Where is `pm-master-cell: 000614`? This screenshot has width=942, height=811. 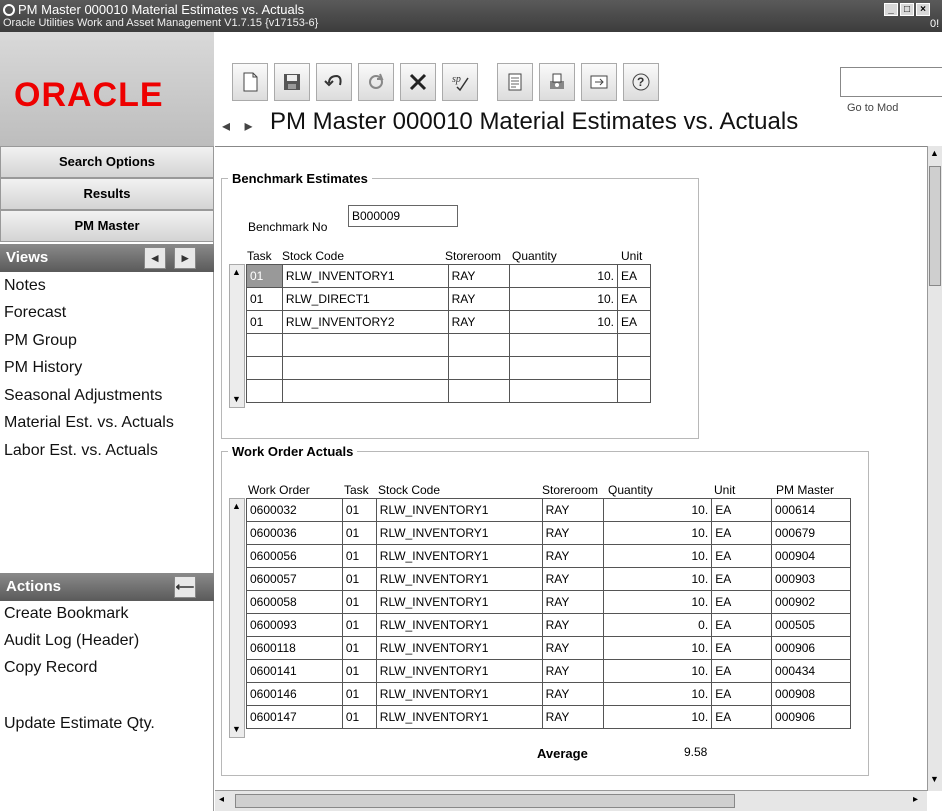 pm-master-cell: 000614 is located at coordinates (811, 510).